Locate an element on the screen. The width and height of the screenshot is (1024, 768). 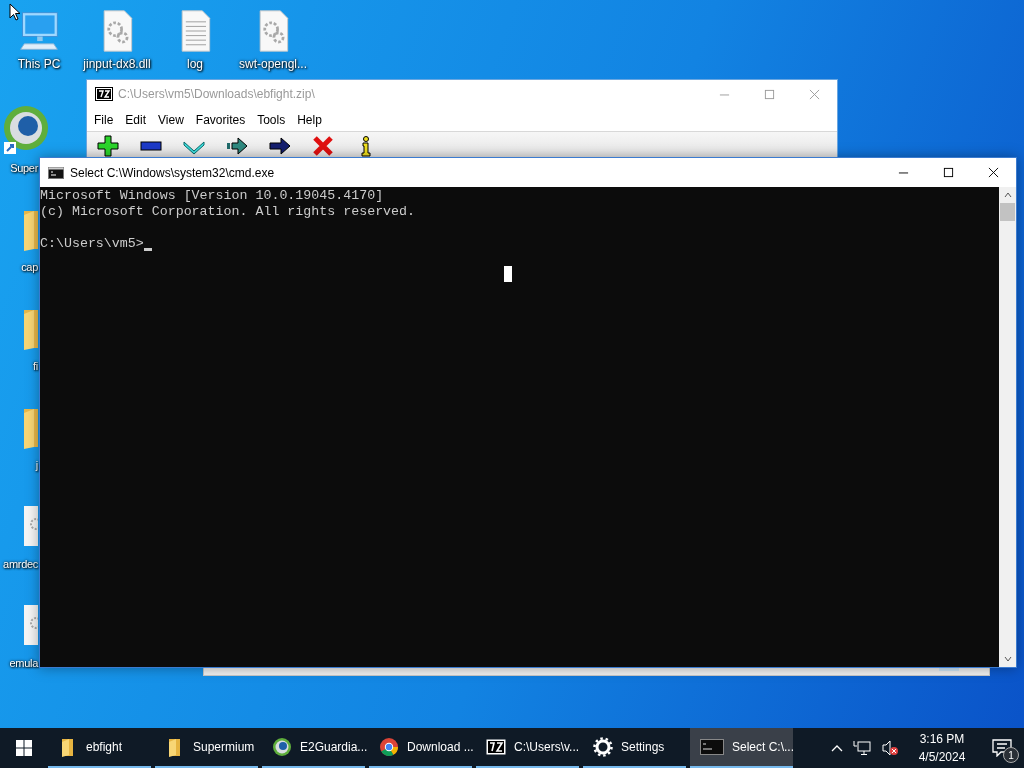
mouse-pointer-icon is located at coordinates (15, 12).